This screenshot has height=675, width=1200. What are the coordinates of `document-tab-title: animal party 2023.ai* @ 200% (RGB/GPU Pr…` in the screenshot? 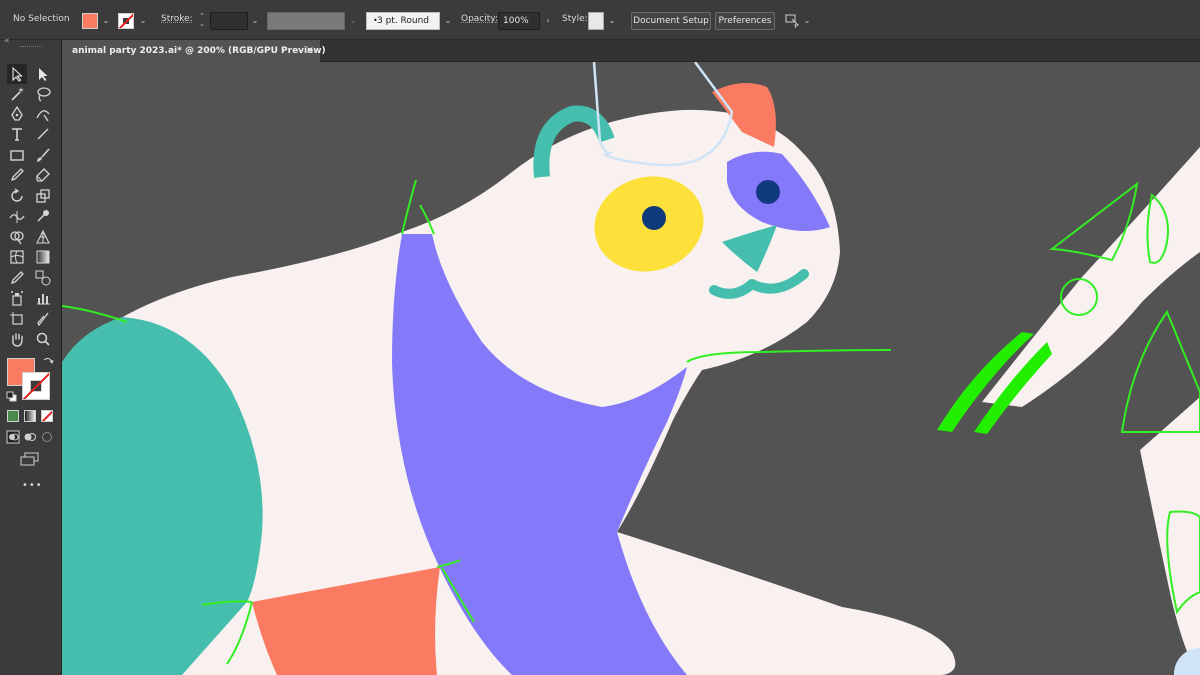 It's located at (199, 51).